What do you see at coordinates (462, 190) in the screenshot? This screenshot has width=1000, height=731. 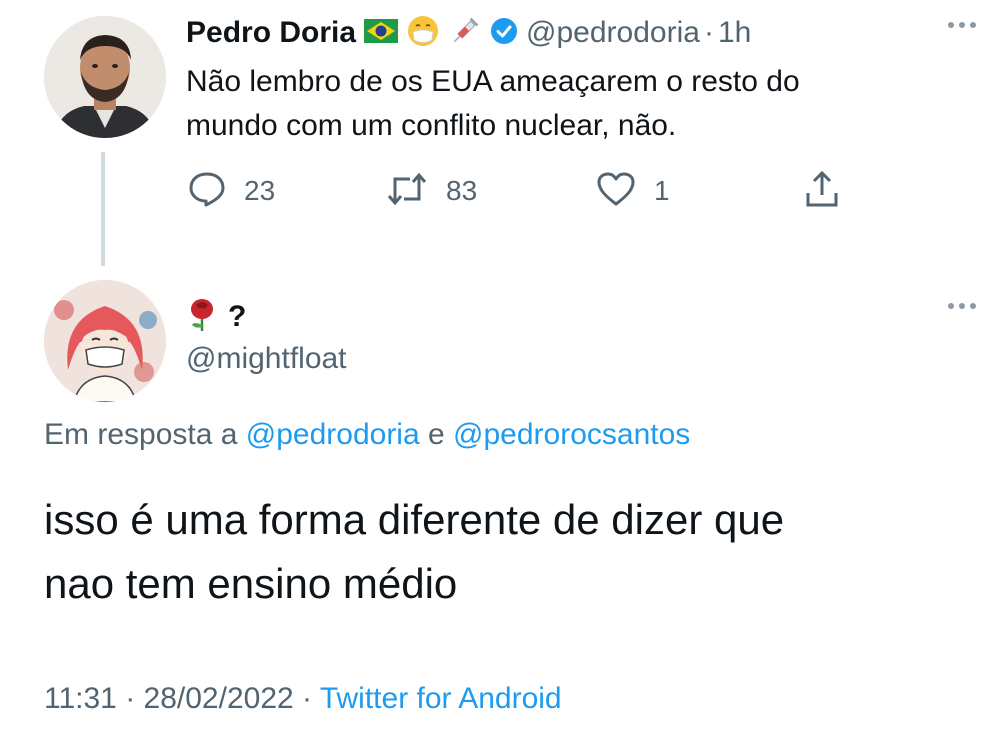 I see `retweet-count: 83` at bounding box center [462, 190].